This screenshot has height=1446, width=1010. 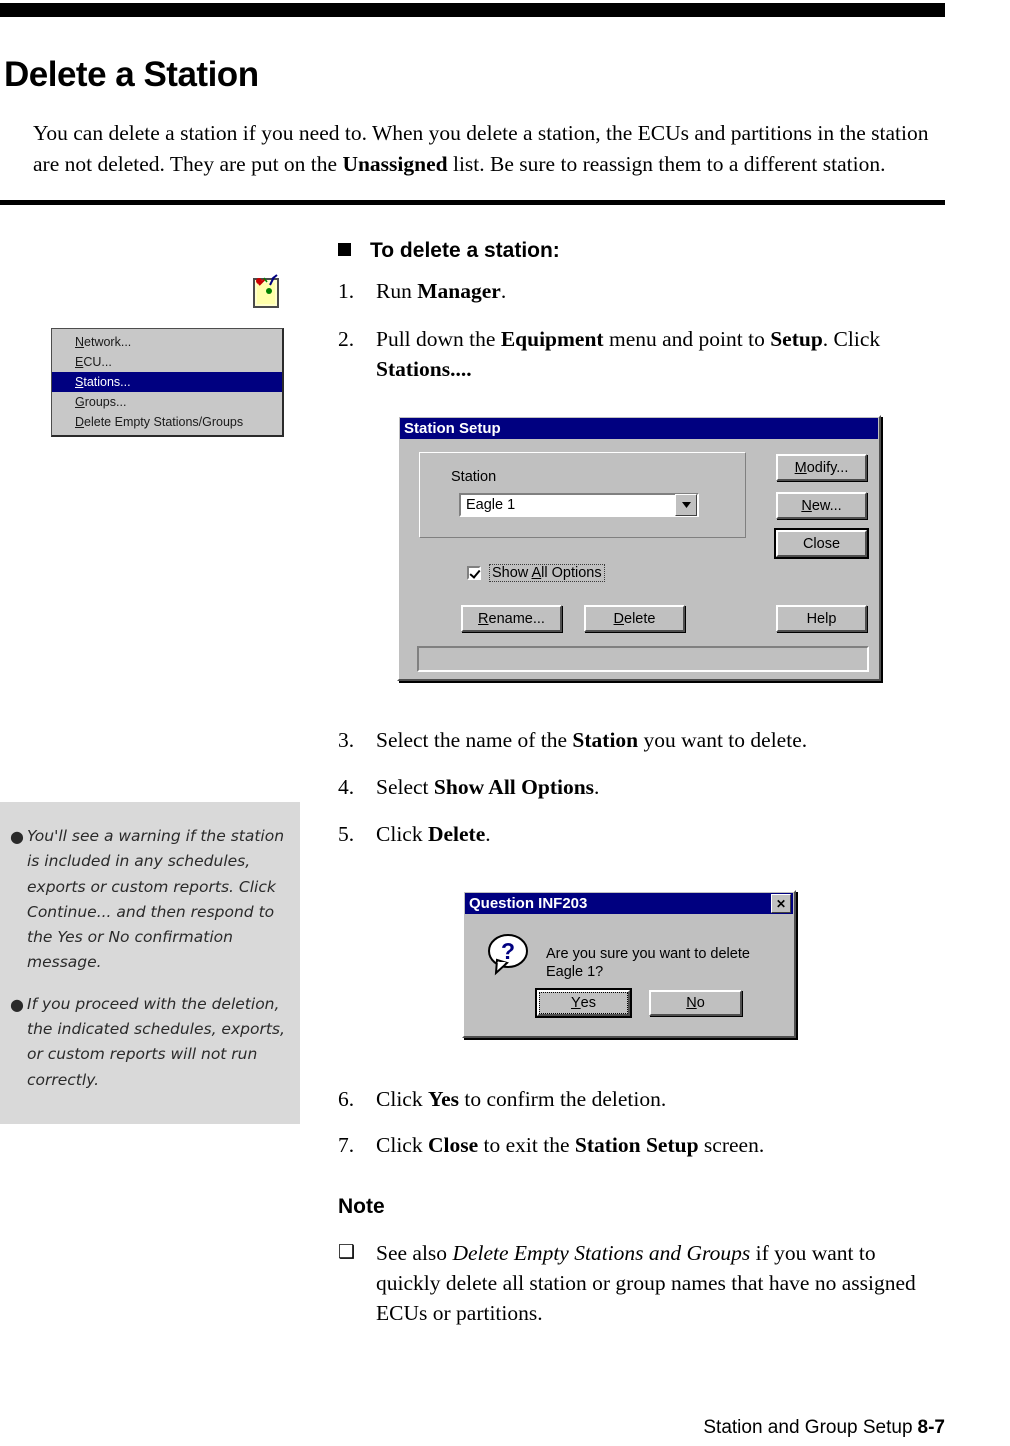 What do you see at coordinates (346, 339) in the screenshot?
I see `step-2-number: 2.` at bounding box center [346, 339].